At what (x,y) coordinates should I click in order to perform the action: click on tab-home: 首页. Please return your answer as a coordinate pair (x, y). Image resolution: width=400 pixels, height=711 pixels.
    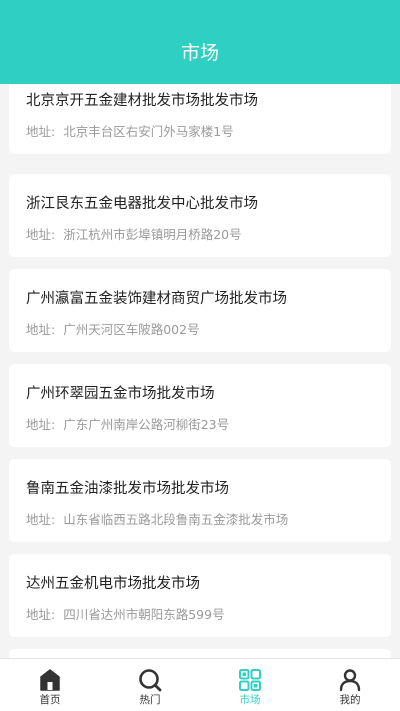
    Looking at the image, I should click on (50, 685).